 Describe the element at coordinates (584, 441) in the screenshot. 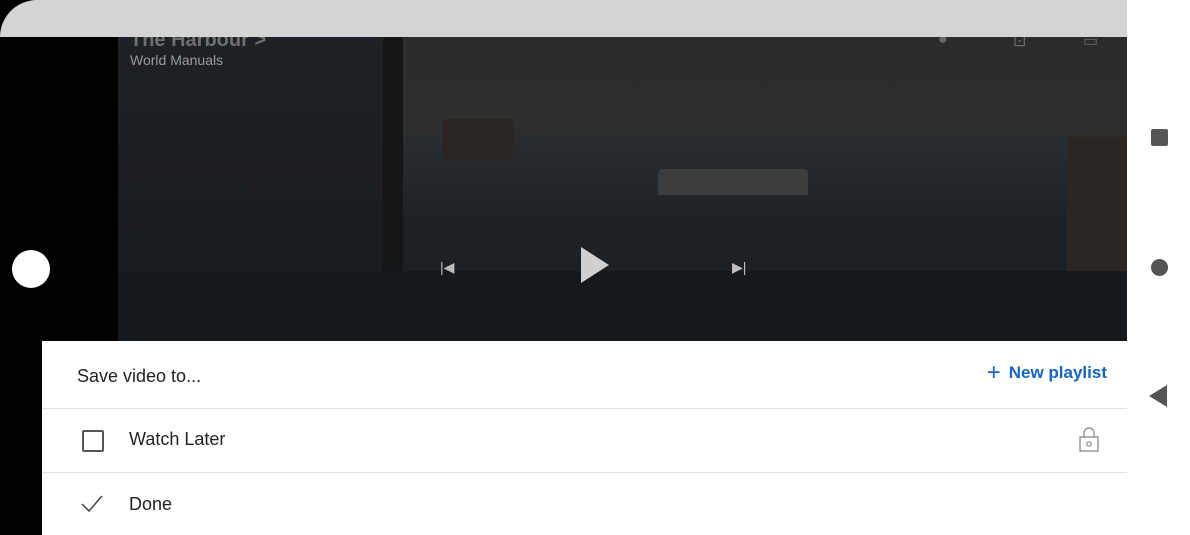

I see `playlist-item-watch-later: Watch Later` at that location.